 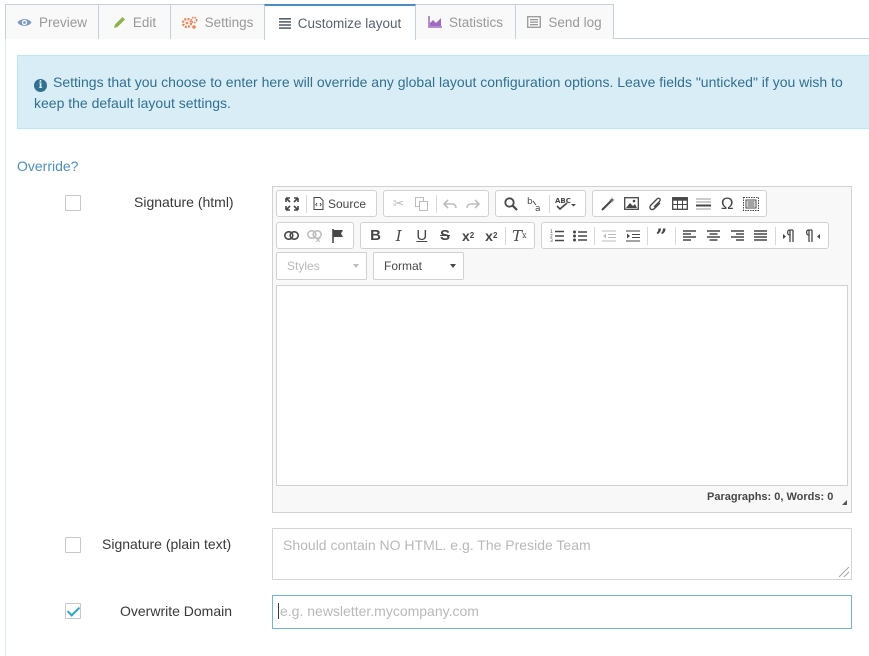 What do you see at coordinates (562, 612) in the screenshot?
I see `overwrite-domain-input: e.g. newsletter.mycompany.com` at bounding box center [562, 612].